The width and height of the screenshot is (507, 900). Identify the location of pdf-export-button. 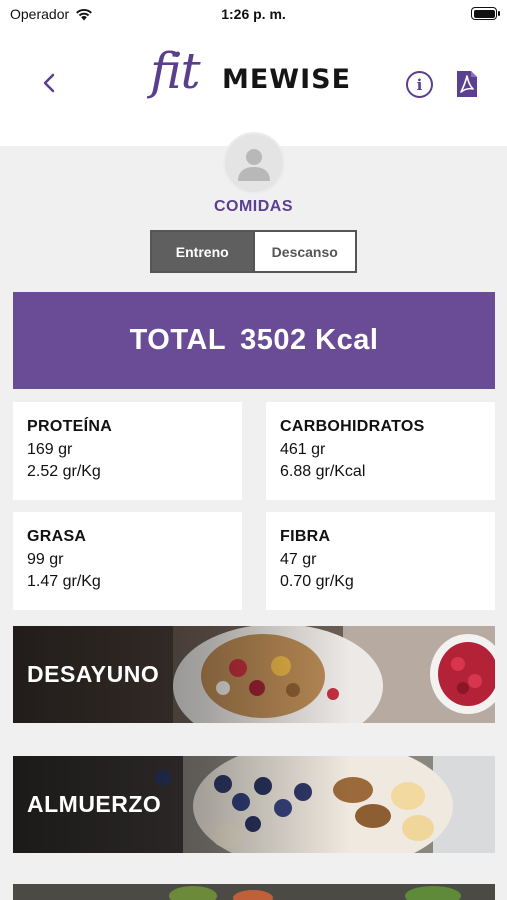
(467, 84).